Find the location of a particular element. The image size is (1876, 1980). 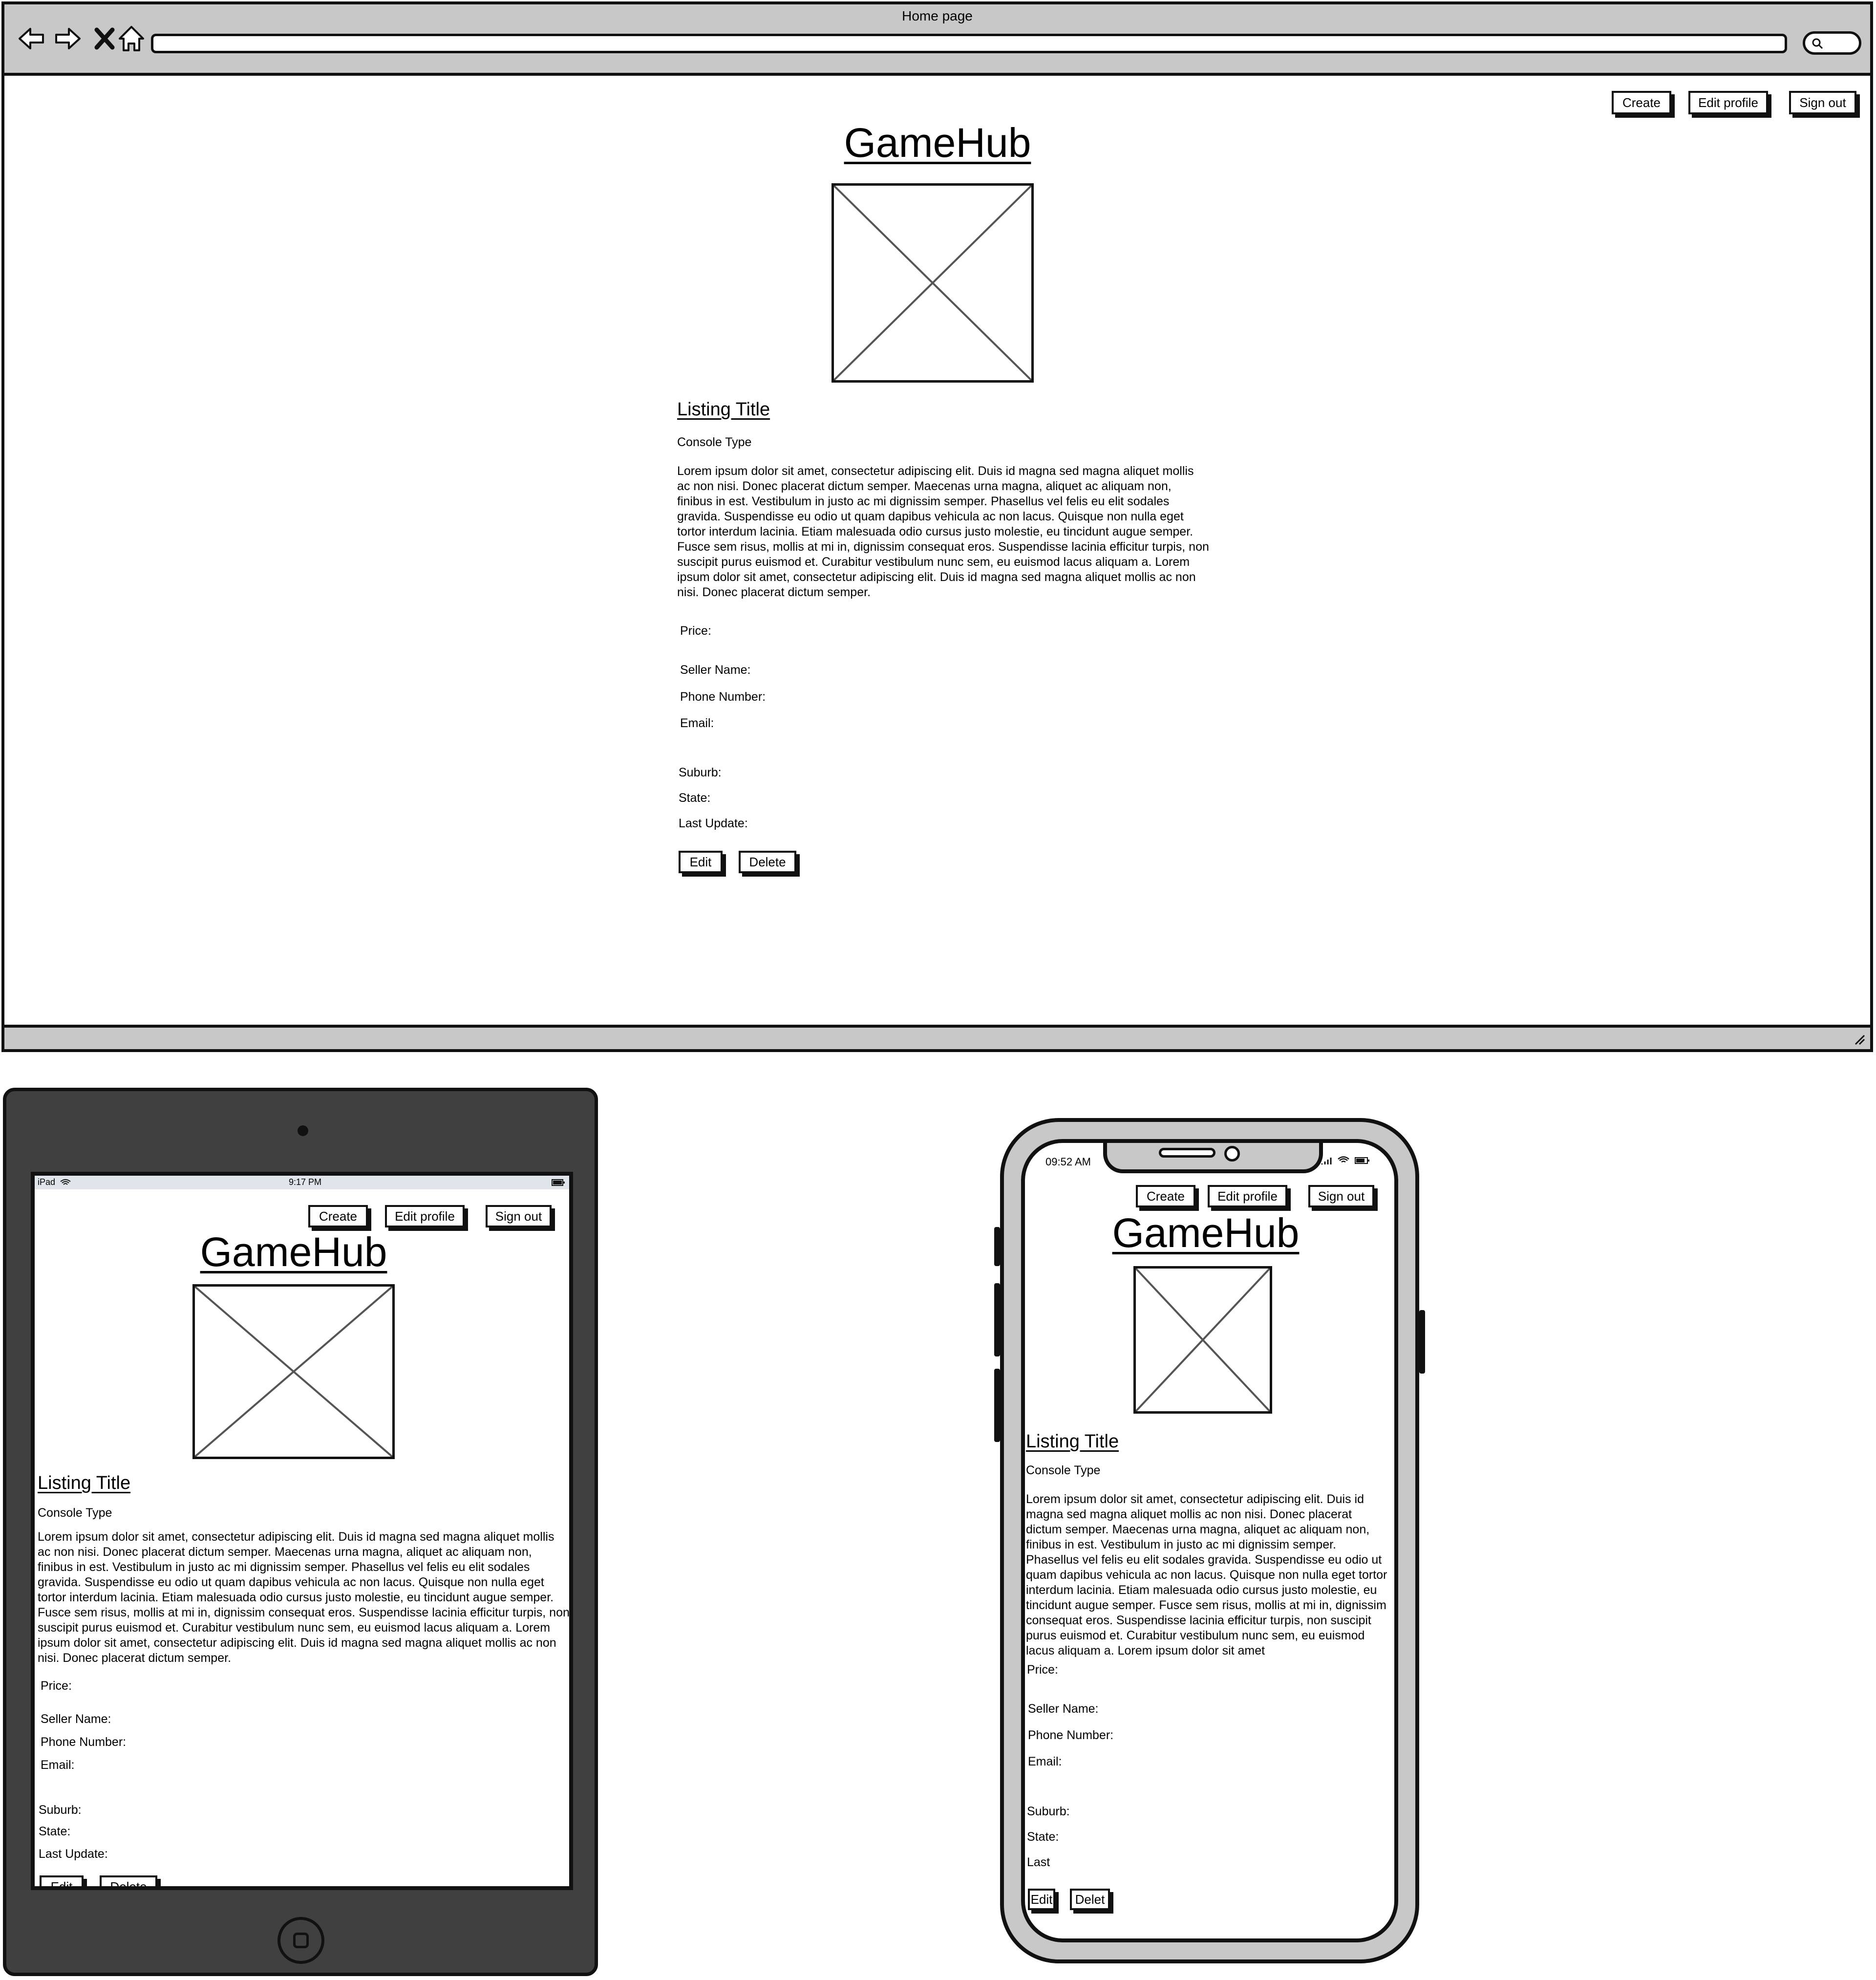

address-bar is located at coordinates (969, 44).